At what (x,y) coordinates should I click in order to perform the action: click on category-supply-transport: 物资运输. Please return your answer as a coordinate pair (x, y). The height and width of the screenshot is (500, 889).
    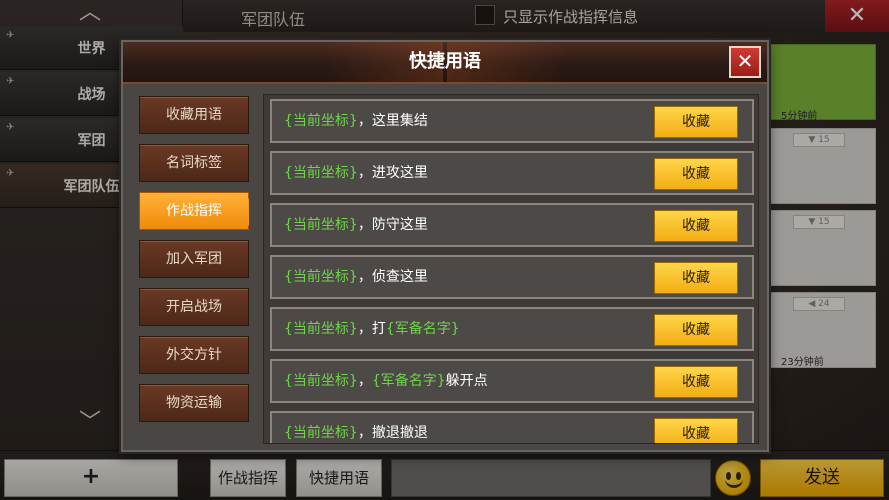
    Looking at the image, I should click on (194, 403).